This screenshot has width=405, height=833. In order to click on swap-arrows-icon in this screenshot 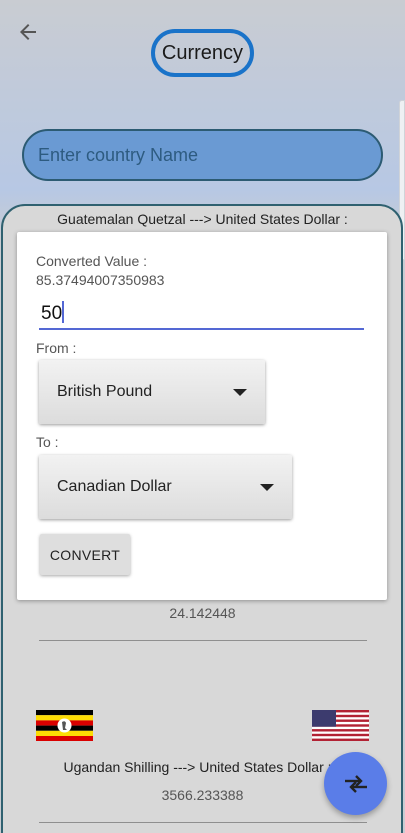, I will do `click(355, 783)`.